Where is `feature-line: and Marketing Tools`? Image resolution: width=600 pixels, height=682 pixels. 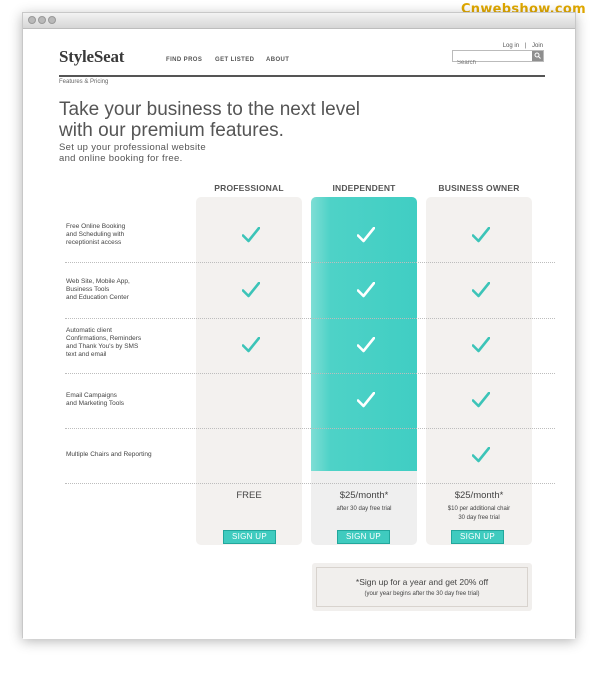 feature-line: and Marketing Tools is located at coordinates (95, 403).